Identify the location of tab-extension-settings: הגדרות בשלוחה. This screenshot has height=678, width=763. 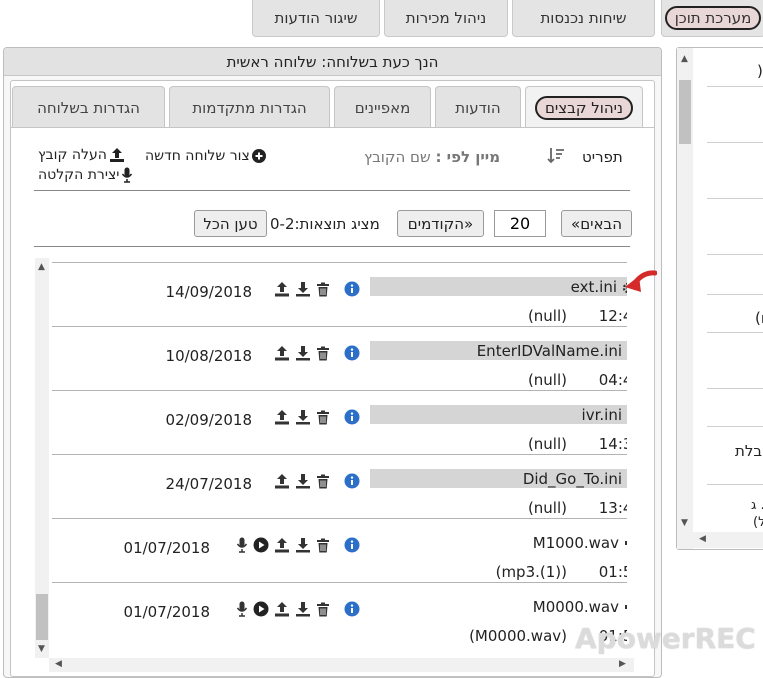
(88, 107).